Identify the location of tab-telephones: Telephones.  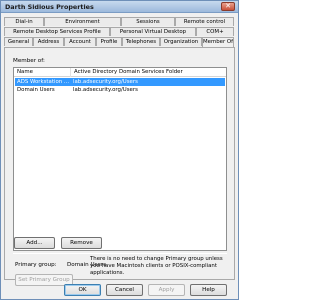
(141, 41).